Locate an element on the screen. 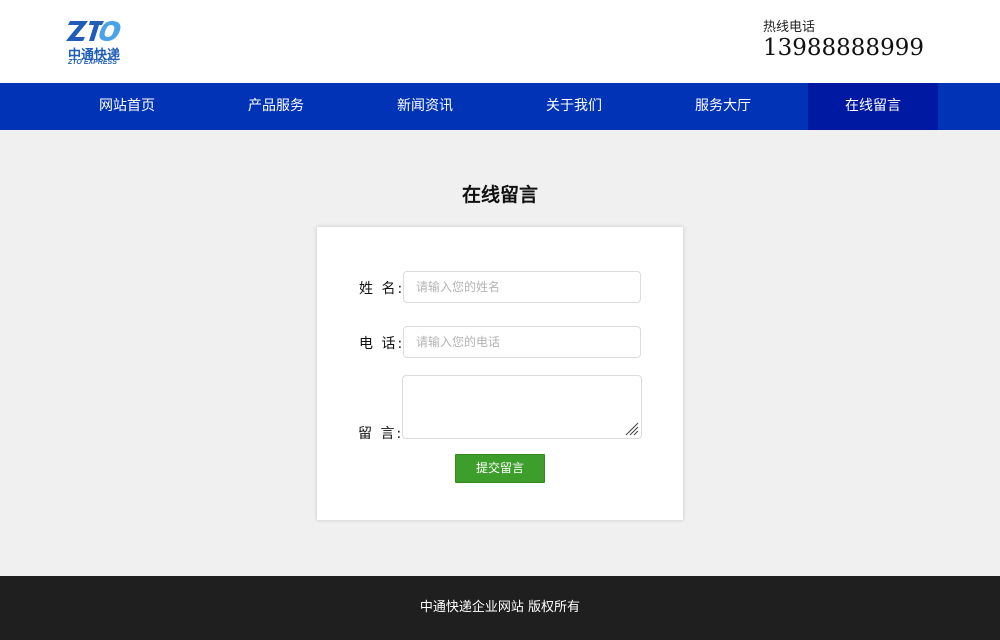  nav-item-home: 网站首页 is located at coordinates (127, 106).